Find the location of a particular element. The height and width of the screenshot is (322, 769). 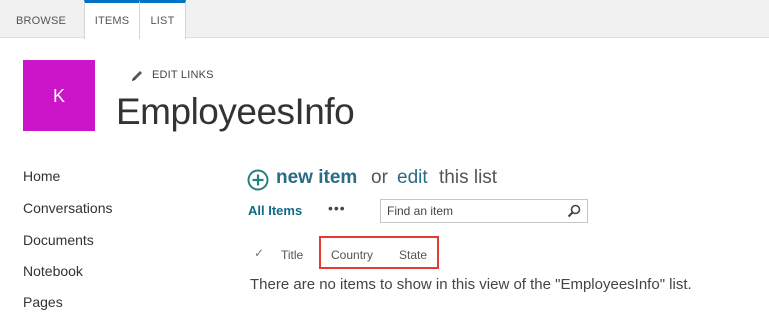

search-icon is located at coordinates (574, 211).